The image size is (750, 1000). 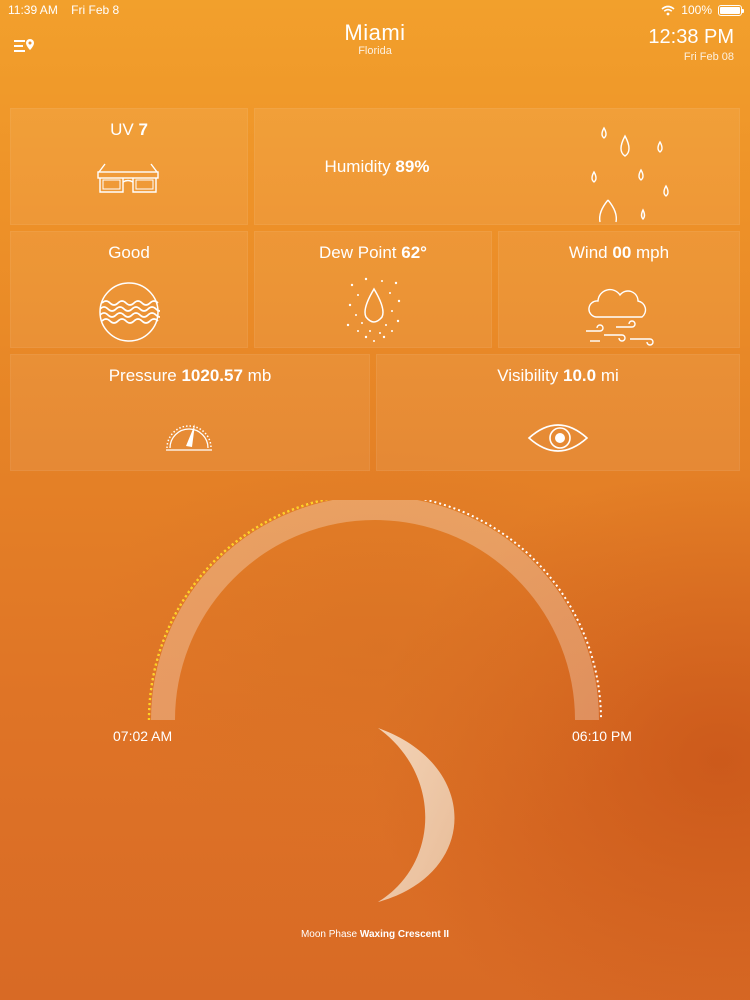 I want to click on wind-value: 00, so click(x=622, y=252).